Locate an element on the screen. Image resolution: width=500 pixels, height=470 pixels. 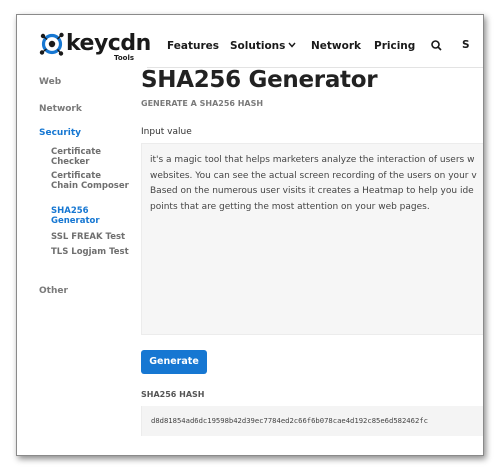
input-value-label: Input value is located at coordinates (166, 132).